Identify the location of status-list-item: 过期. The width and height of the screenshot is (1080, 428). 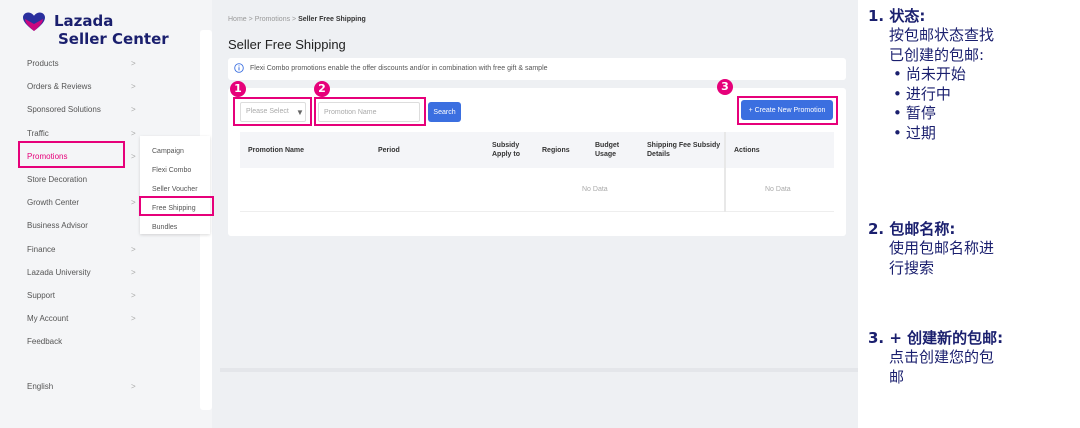
(941, 134).